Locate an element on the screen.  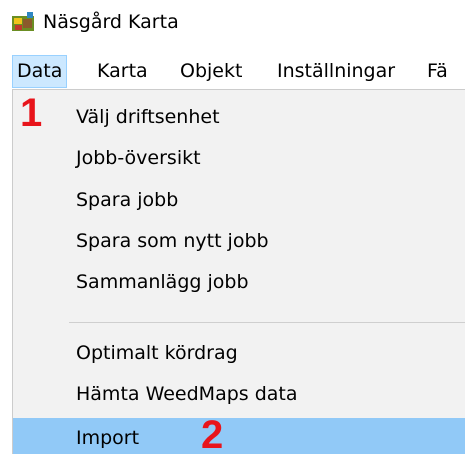
menu-data: Data is located at coordinates (40, 71).